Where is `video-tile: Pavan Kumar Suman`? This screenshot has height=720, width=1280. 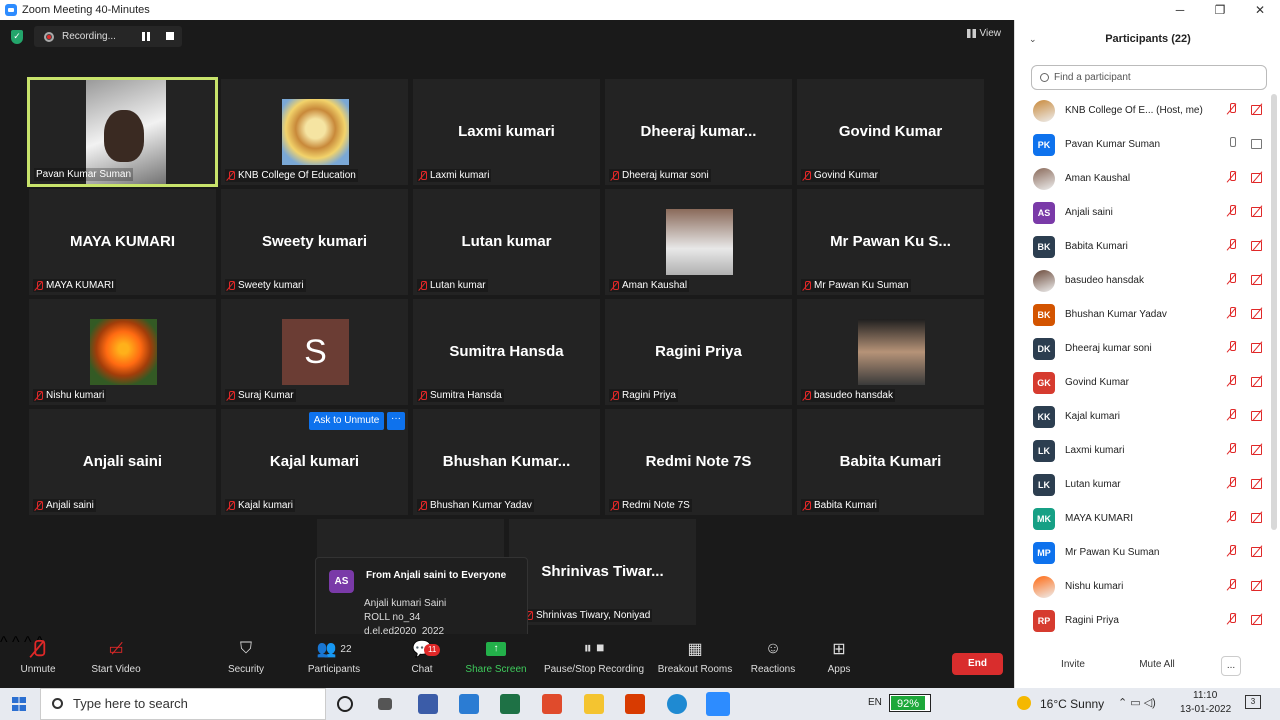
video-tile: Pavan Kumar Suman is located at coordinates (122, 132).